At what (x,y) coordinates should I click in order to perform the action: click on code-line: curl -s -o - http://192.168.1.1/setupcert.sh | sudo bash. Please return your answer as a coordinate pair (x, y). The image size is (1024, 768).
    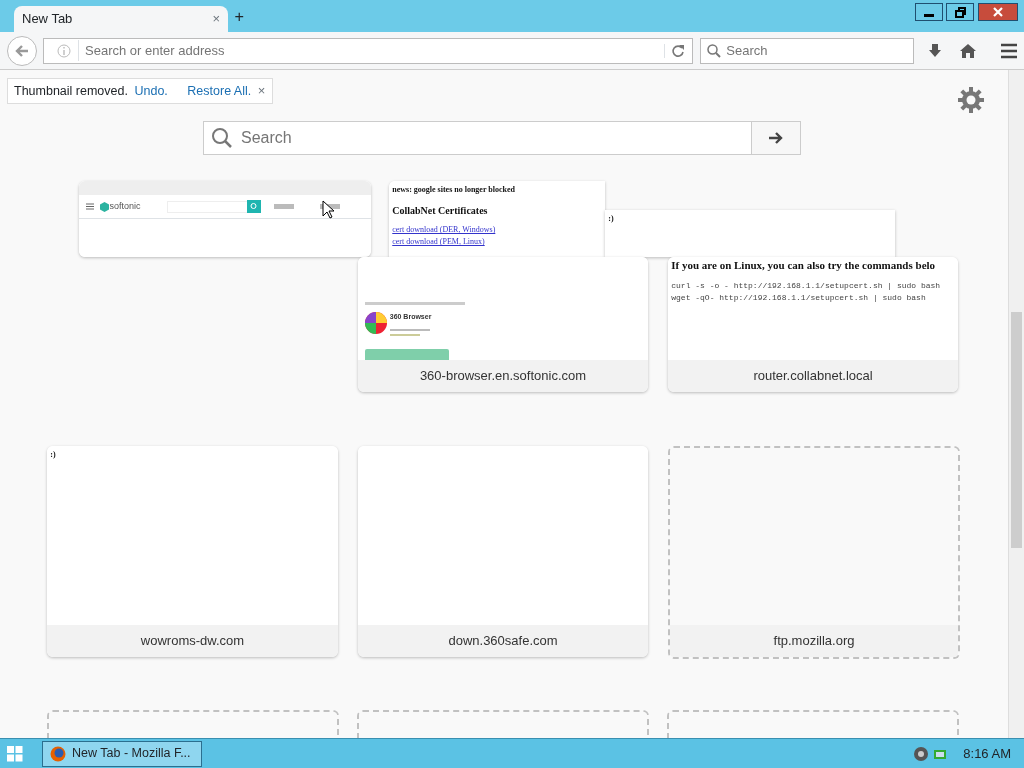
    Looking at the image, I should click on (806, 286).